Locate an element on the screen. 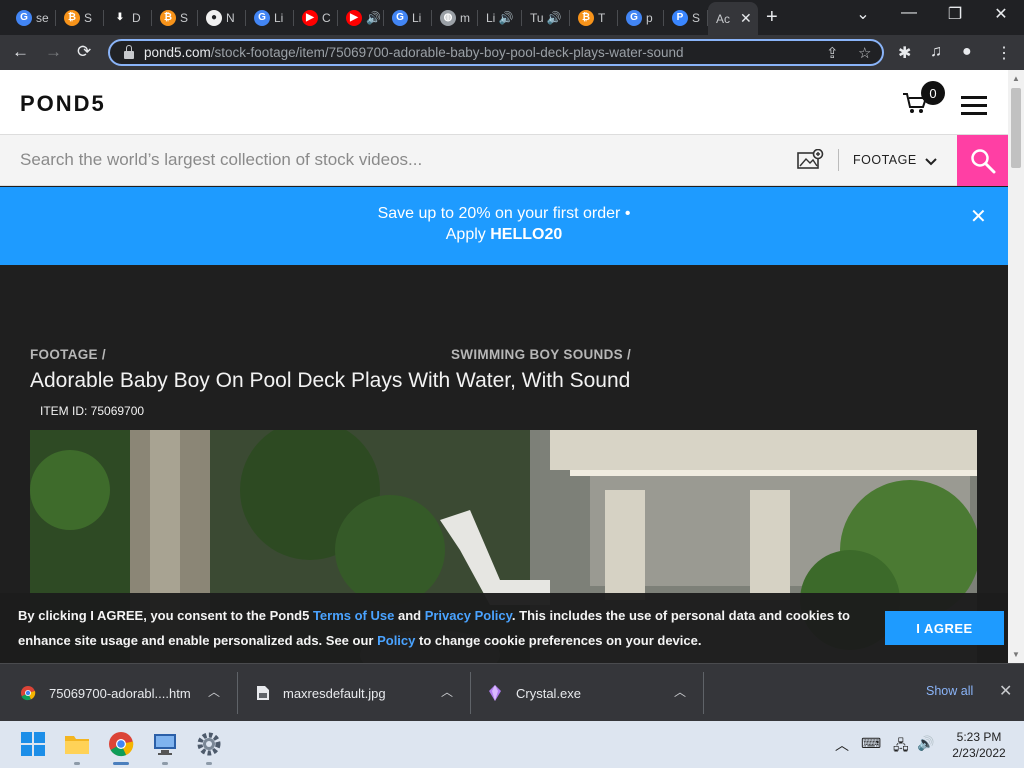 Image resolution: width=1024 pixels, height=768 pixels. browser-tab: Ac ✕ is located at coordinates (733, 18).